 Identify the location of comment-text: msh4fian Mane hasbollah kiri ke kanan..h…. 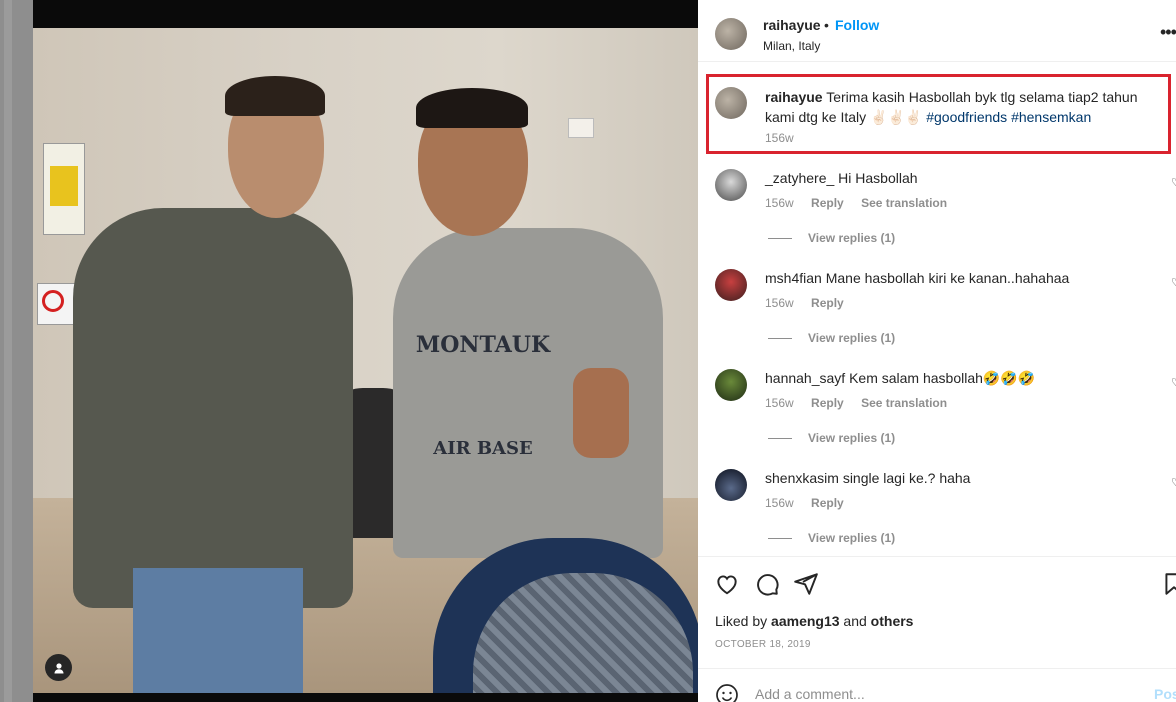
(917, 278).